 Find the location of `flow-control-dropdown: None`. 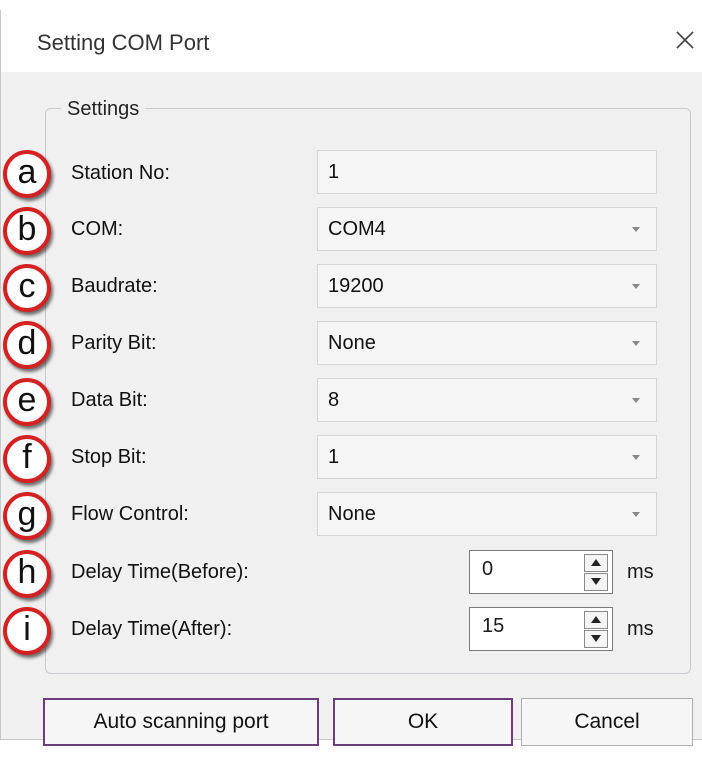

flow-control-dropdown: None is located at coordinates (487, 514).